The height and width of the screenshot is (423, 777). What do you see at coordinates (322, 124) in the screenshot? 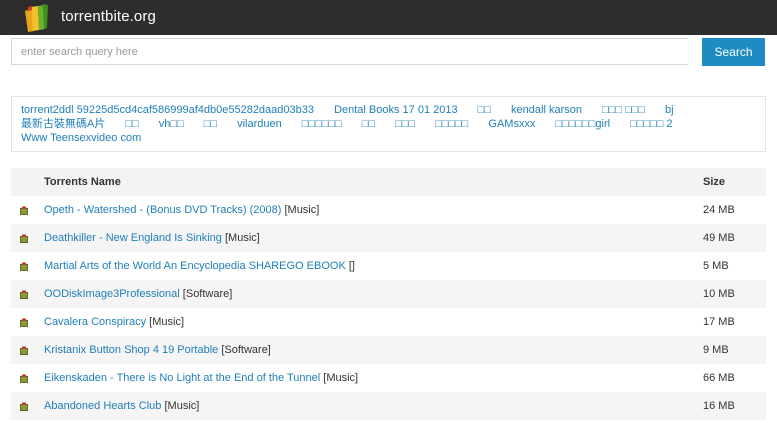
I see `search-tag-link: □□□□□□` at bounding box center [322, 124].